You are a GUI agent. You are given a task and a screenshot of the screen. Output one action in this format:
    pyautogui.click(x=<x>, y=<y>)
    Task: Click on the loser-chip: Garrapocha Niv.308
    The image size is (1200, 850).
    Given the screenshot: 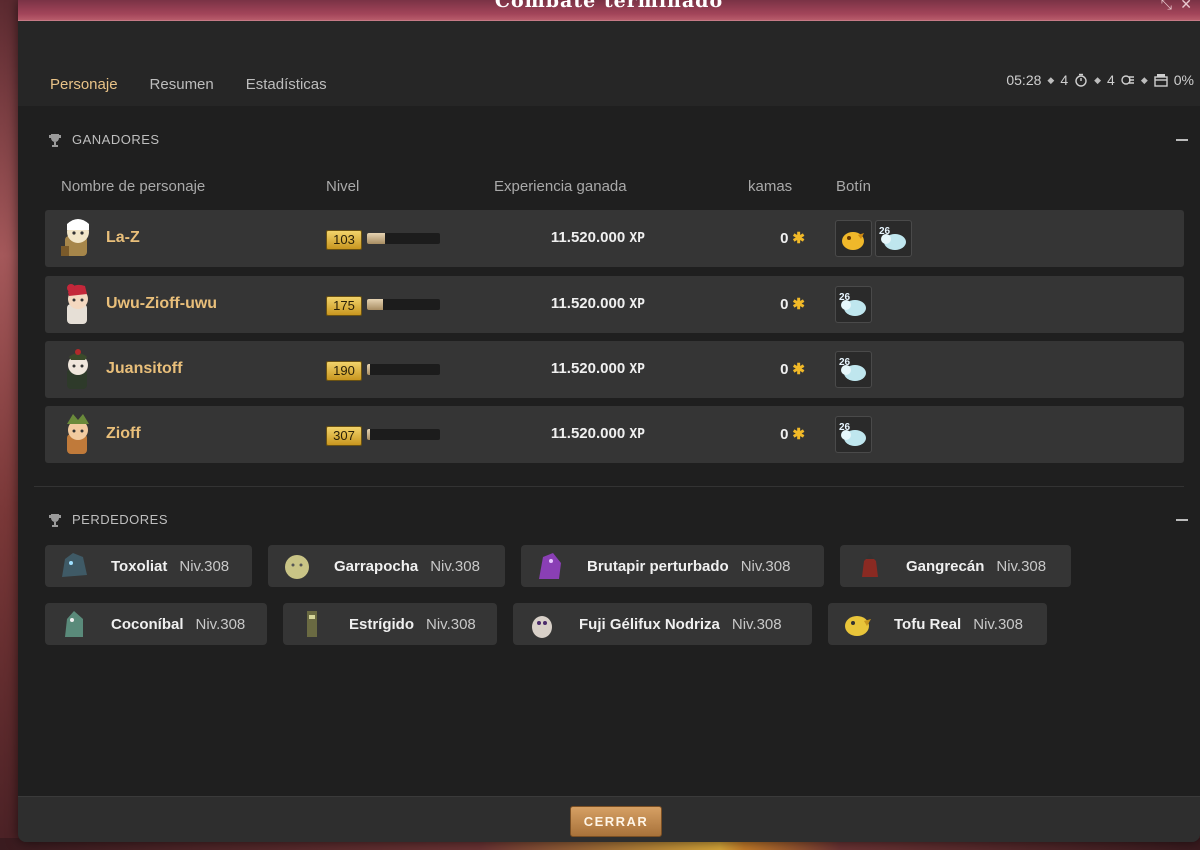 What is the action you would take?
    pyautogui.click(x=386, y=566)
    